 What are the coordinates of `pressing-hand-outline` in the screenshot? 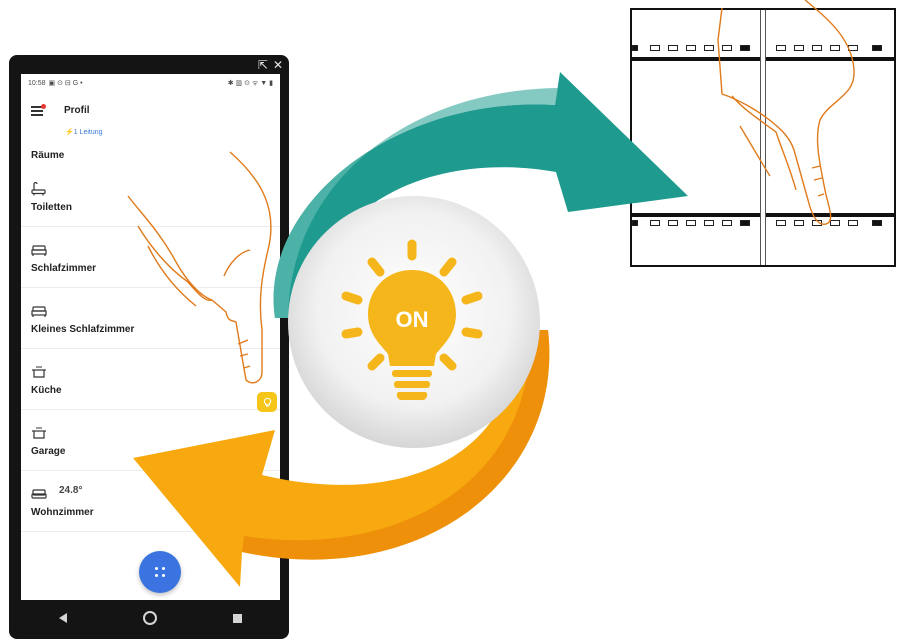 It's located at (786, 112).